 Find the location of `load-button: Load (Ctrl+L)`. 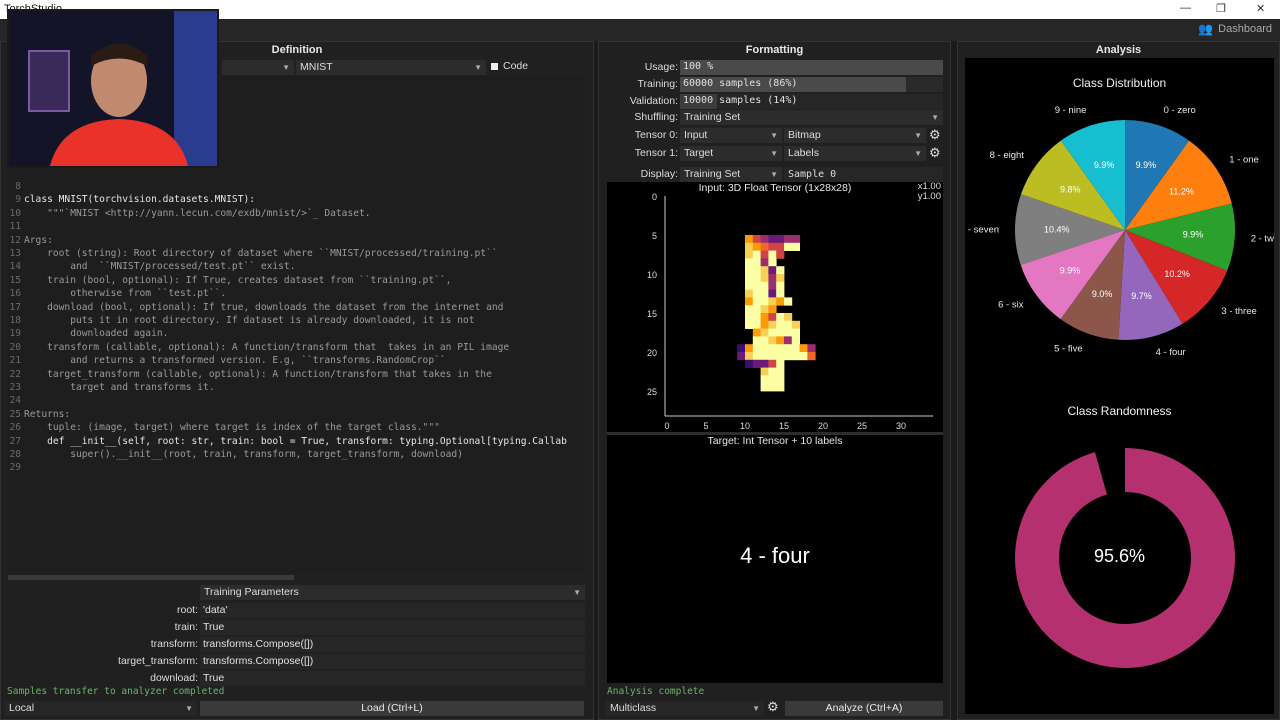

load-button: Load (Ctrl+L) is located at coordinates (392, 708).